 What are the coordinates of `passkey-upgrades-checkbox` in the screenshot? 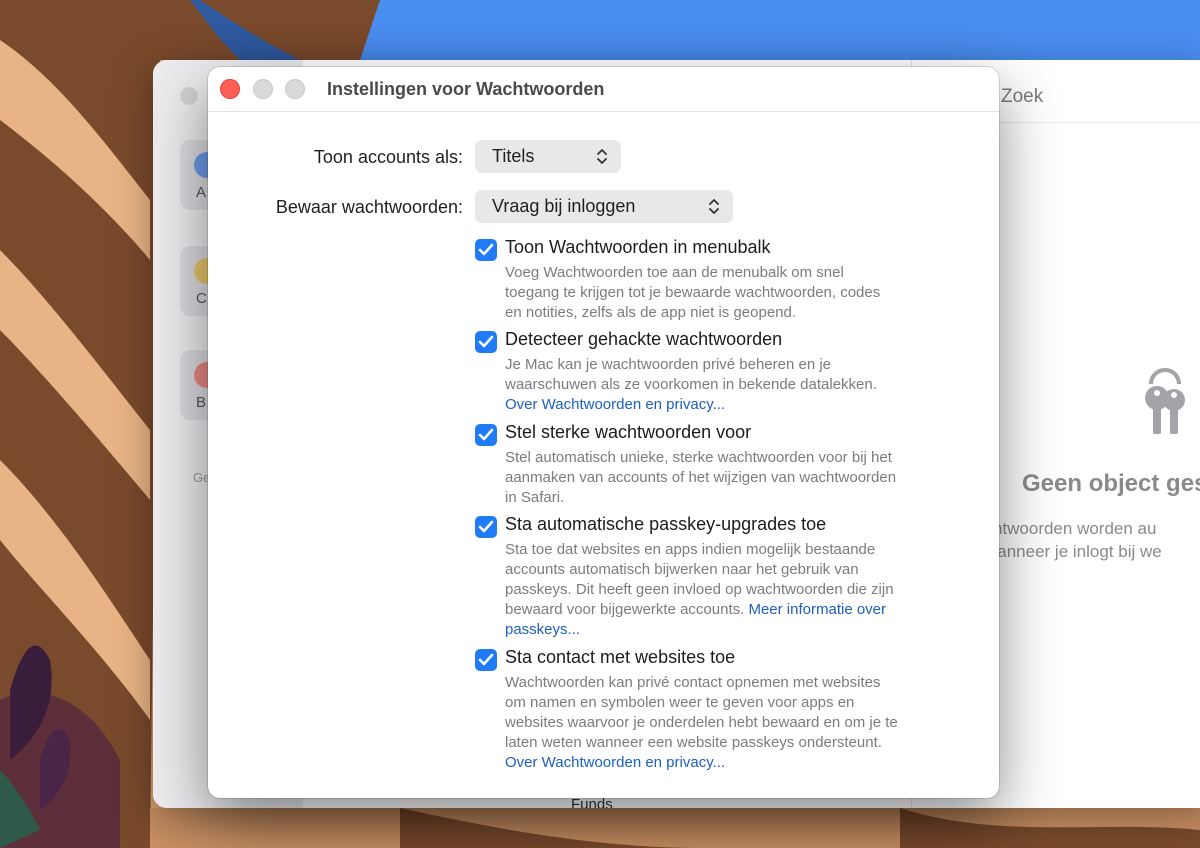 It's located at (486, 527).